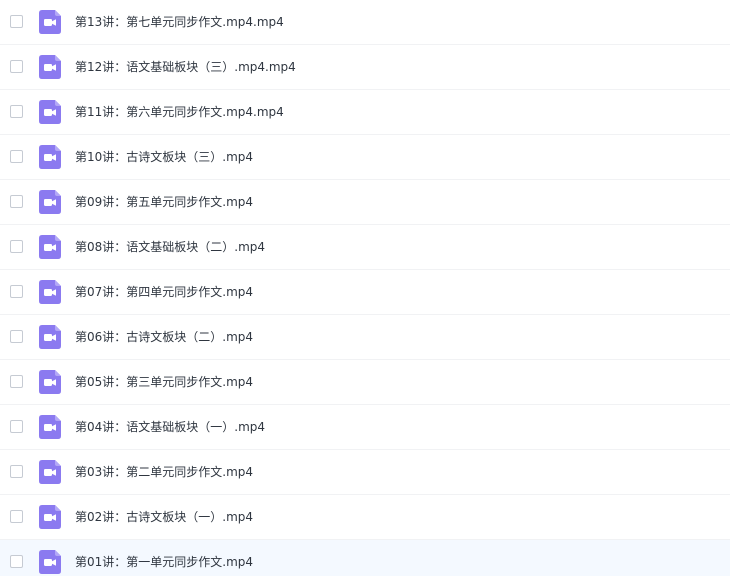 Image resolution: width=730 pixels, height=576 pixels. Describe the element at coordinates (365, 427) in the screenshot. I see `file-row: 第04讲：语文基础板块（一）.mp4` at that location.